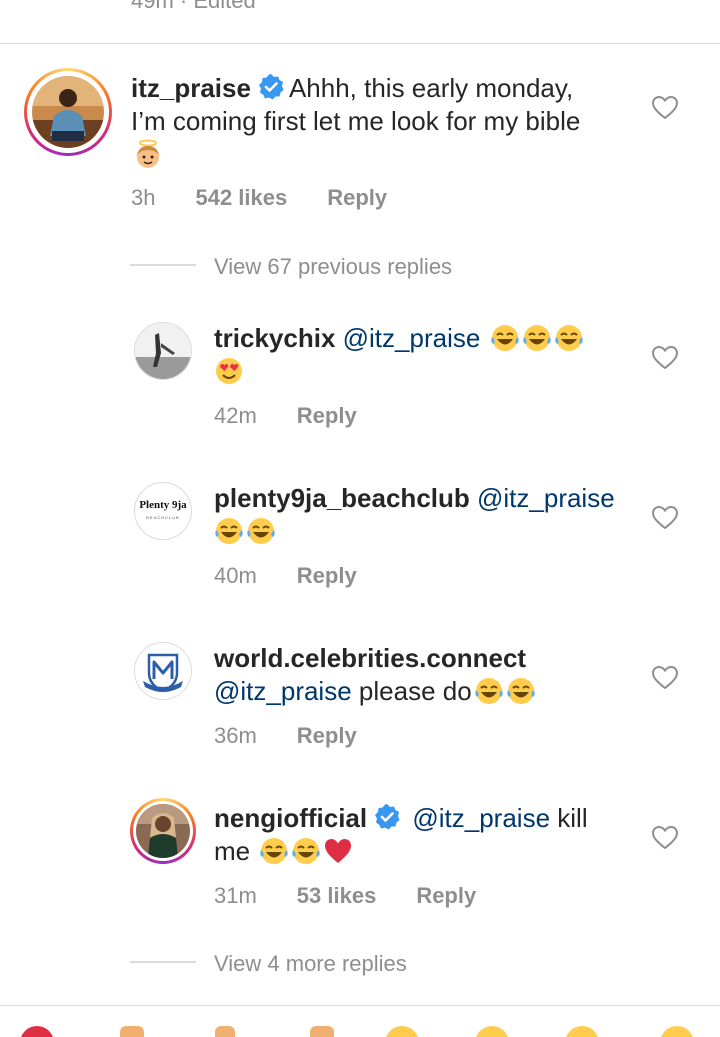  I want to click on main-comment-meta: 3h 542 likes Reply, so click(259, 198).